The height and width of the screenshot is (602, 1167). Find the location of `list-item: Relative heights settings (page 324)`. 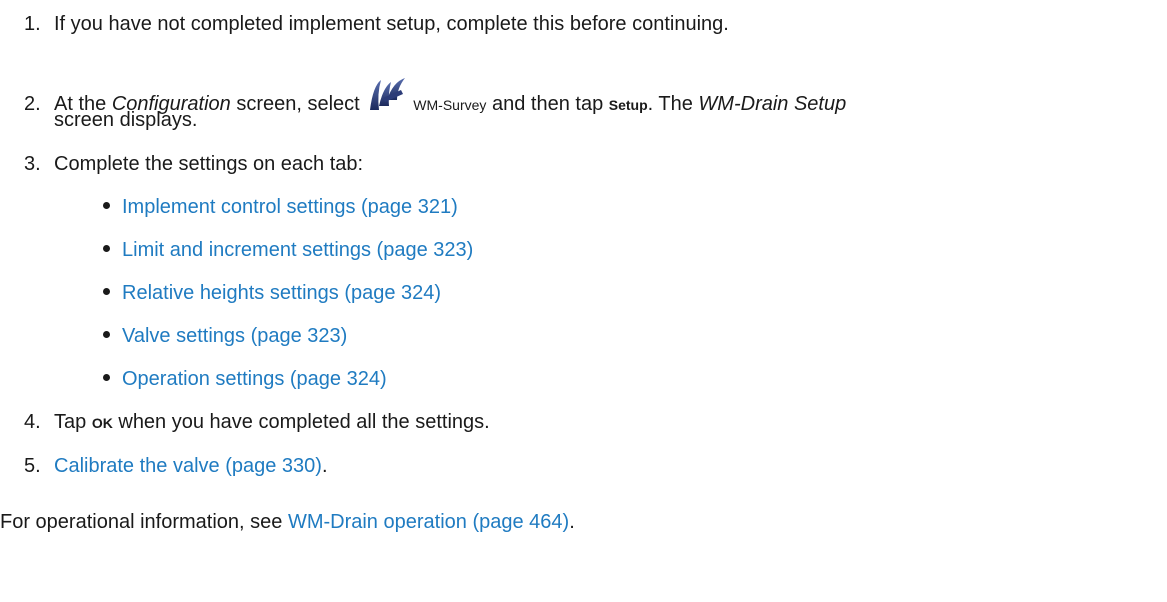

list-item: Relative heights settings (page 324) is located at coordinates (272, 293).